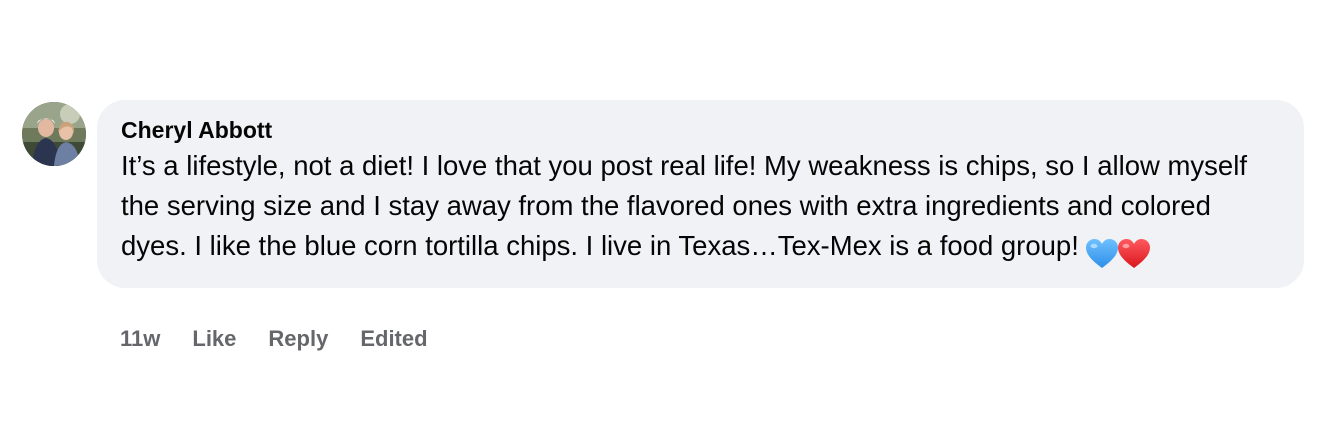 The width and height of the screenshot is (1320, 440). I want to click on comment-timestamp: 11w, so click(140, 339).